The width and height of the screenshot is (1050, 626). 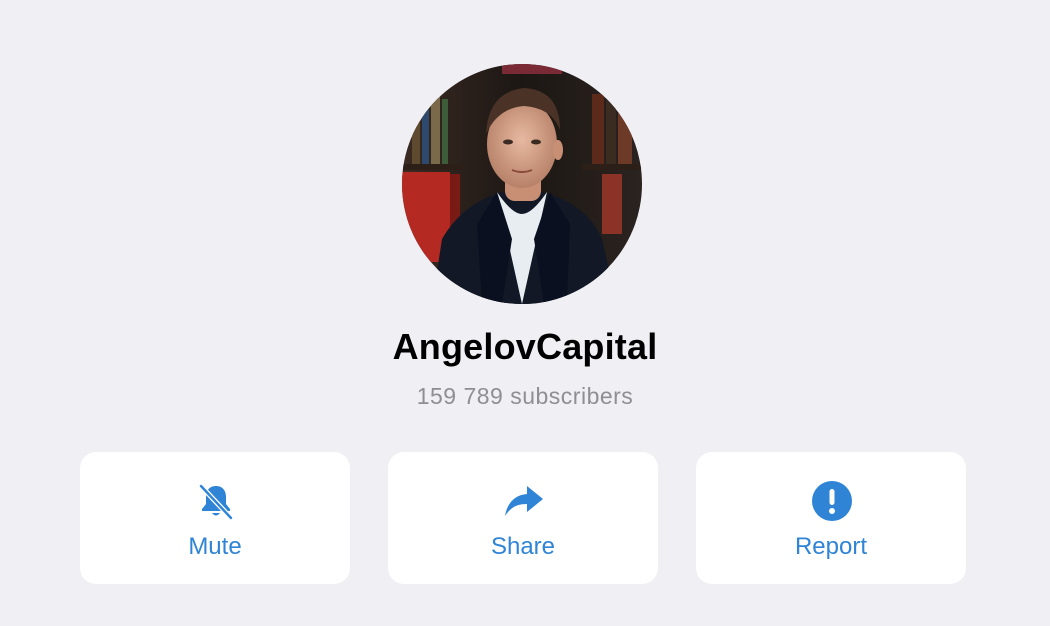 What do you see at coordinates (215, 546) in the screenshot?
I see `mute-label: Mute` at bounding box center [215, 546].